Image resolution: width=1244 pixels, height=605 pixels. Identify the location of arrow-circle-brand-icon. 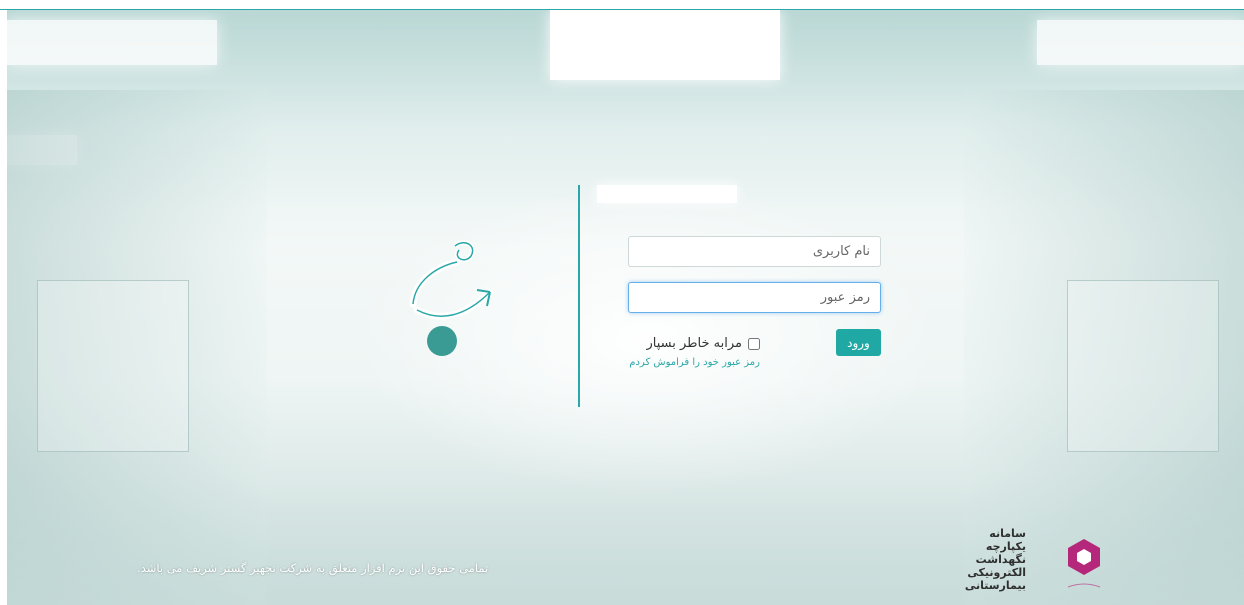
(451, 298).